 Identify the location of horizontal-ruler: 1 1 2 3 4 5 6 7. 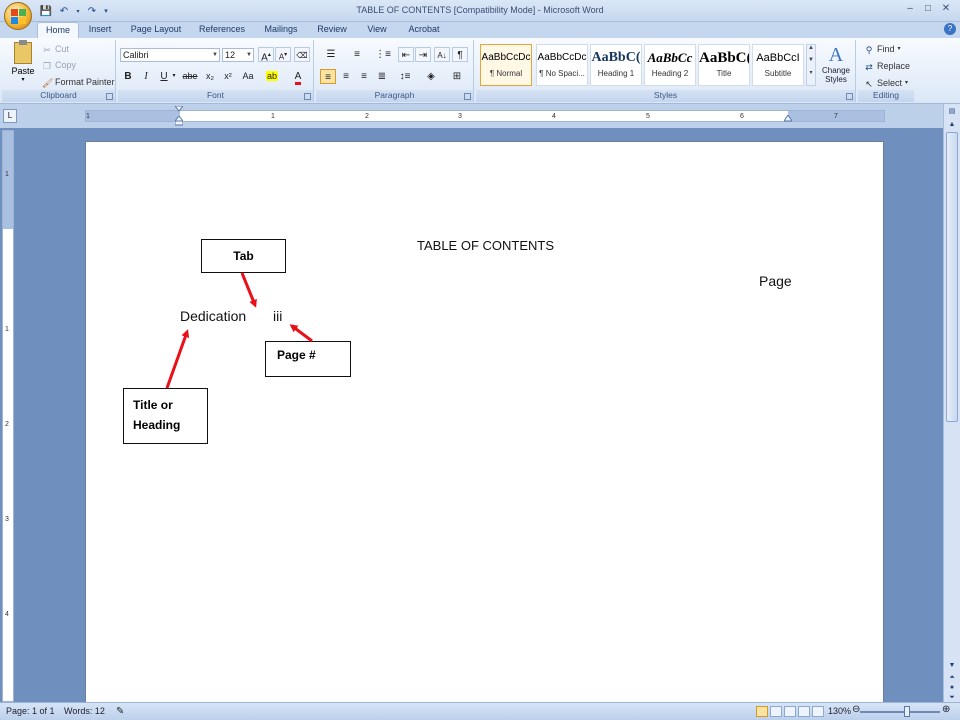
(485, 116).